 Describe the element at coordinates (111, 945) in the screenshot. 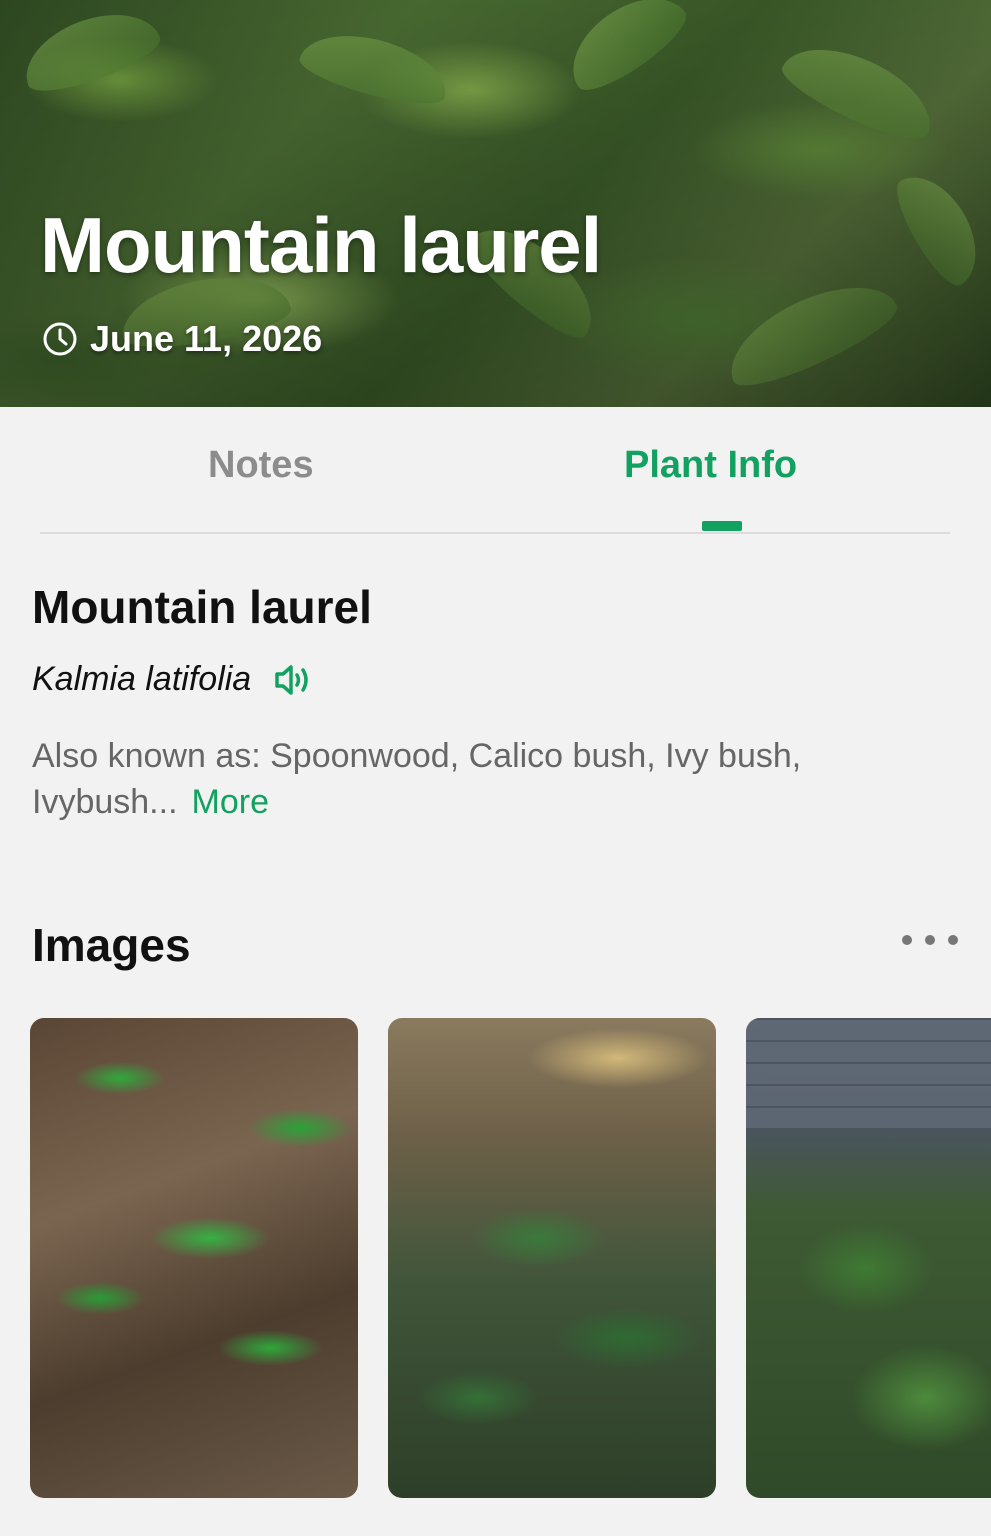

I see `images-section-title: Images` at that location.